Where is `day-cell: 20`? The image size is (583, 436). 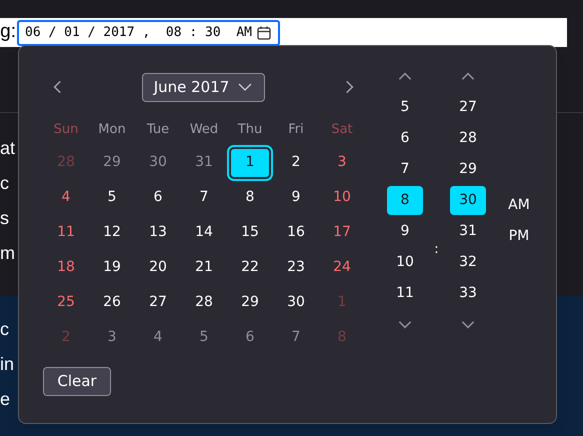
day-cell: 20 is located at coordinates (158, 268).